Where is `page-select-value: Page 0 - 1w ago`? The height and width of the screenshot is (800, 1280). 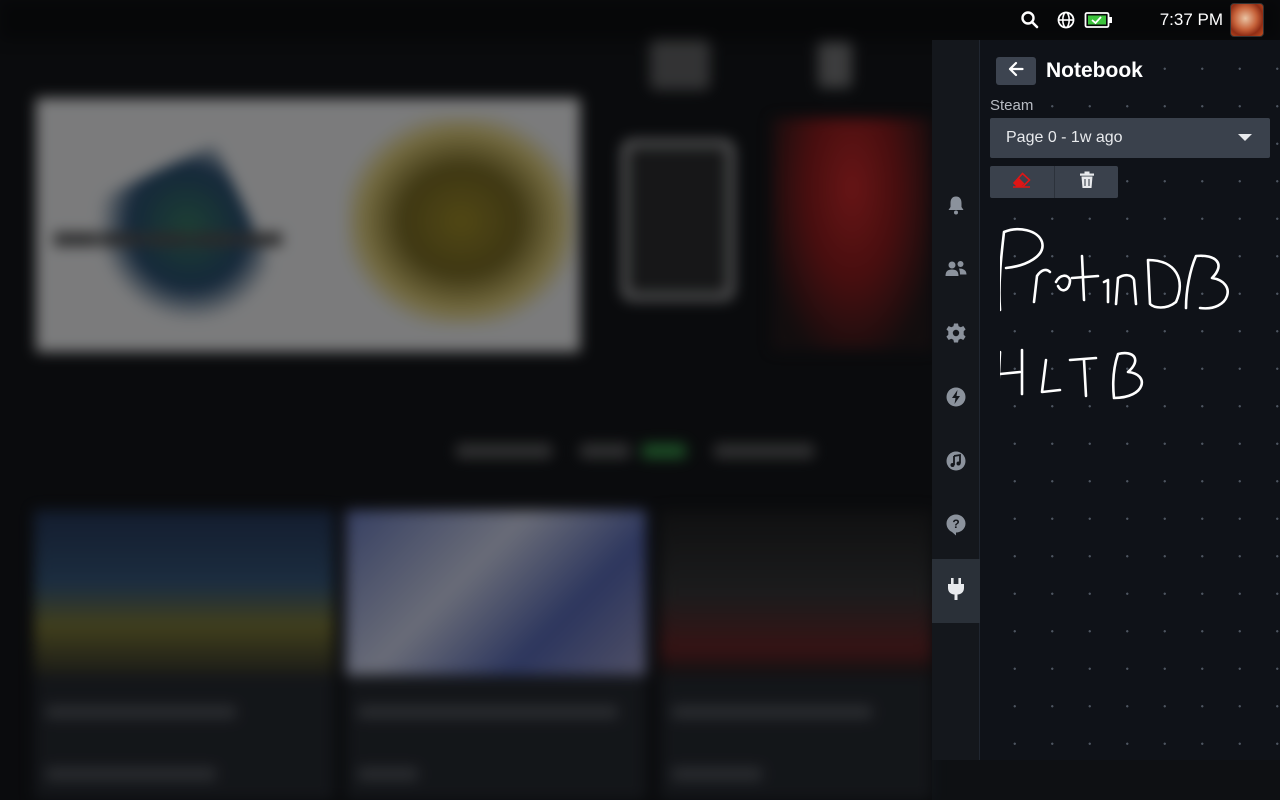
page-select-value: Page 0 - 1w ago is located at coordinates (1064, 137).